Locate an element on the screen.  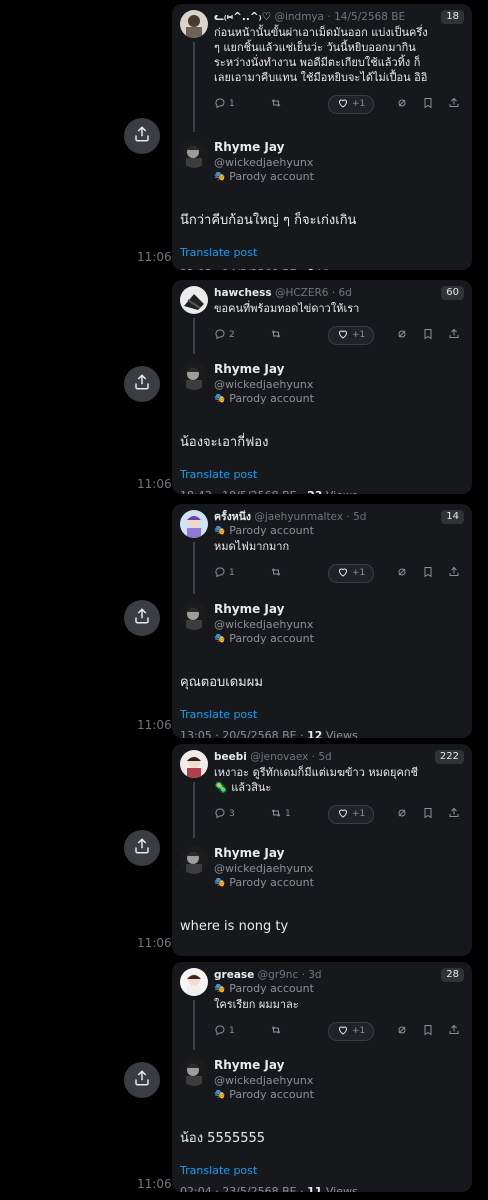
retweet-icon is located at coordinates (276, 814).